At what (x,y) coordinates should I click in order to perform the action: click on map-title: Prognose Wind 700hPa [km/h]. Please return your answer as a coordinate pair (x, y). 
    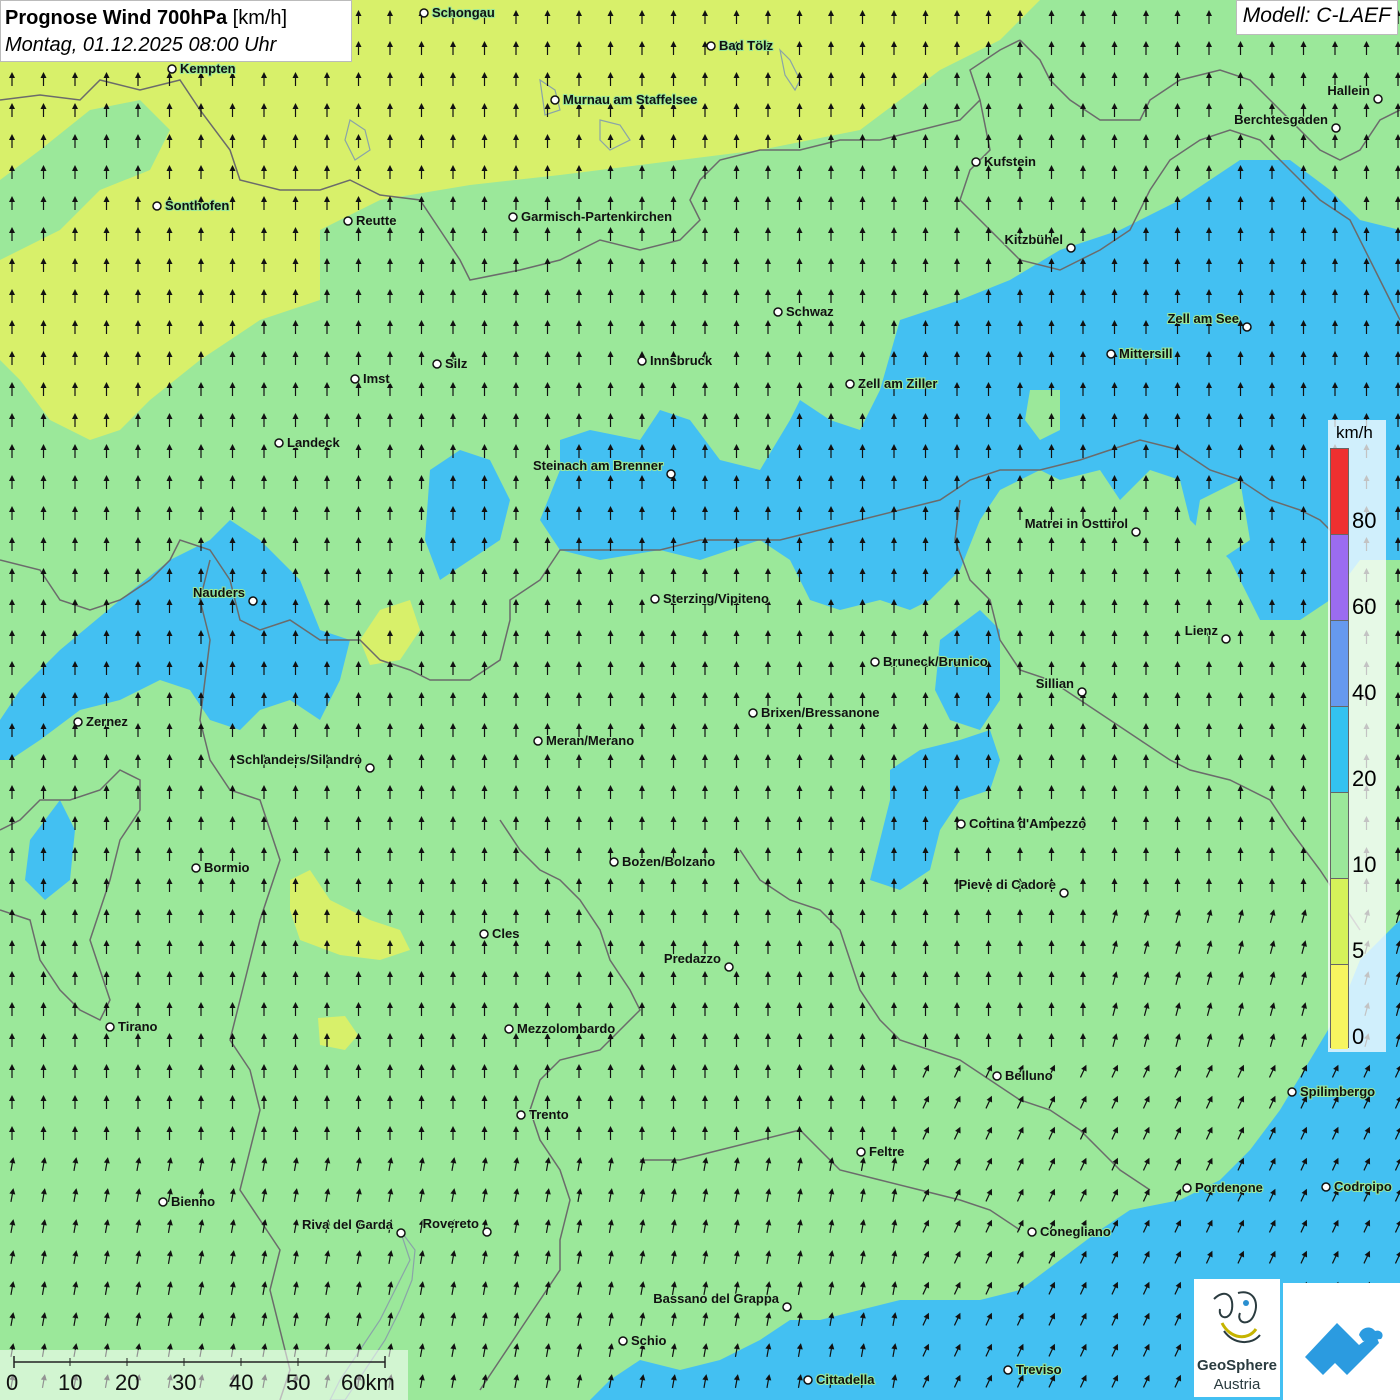
    Looking at the image, I should click on (176, 18).